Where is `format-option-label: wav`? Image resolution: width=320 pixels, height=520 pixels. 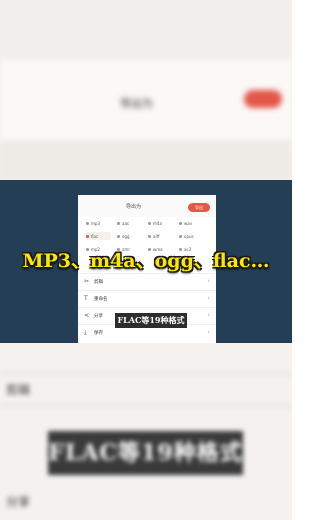 format-option-label: wav is located at coordinates (188, 223).